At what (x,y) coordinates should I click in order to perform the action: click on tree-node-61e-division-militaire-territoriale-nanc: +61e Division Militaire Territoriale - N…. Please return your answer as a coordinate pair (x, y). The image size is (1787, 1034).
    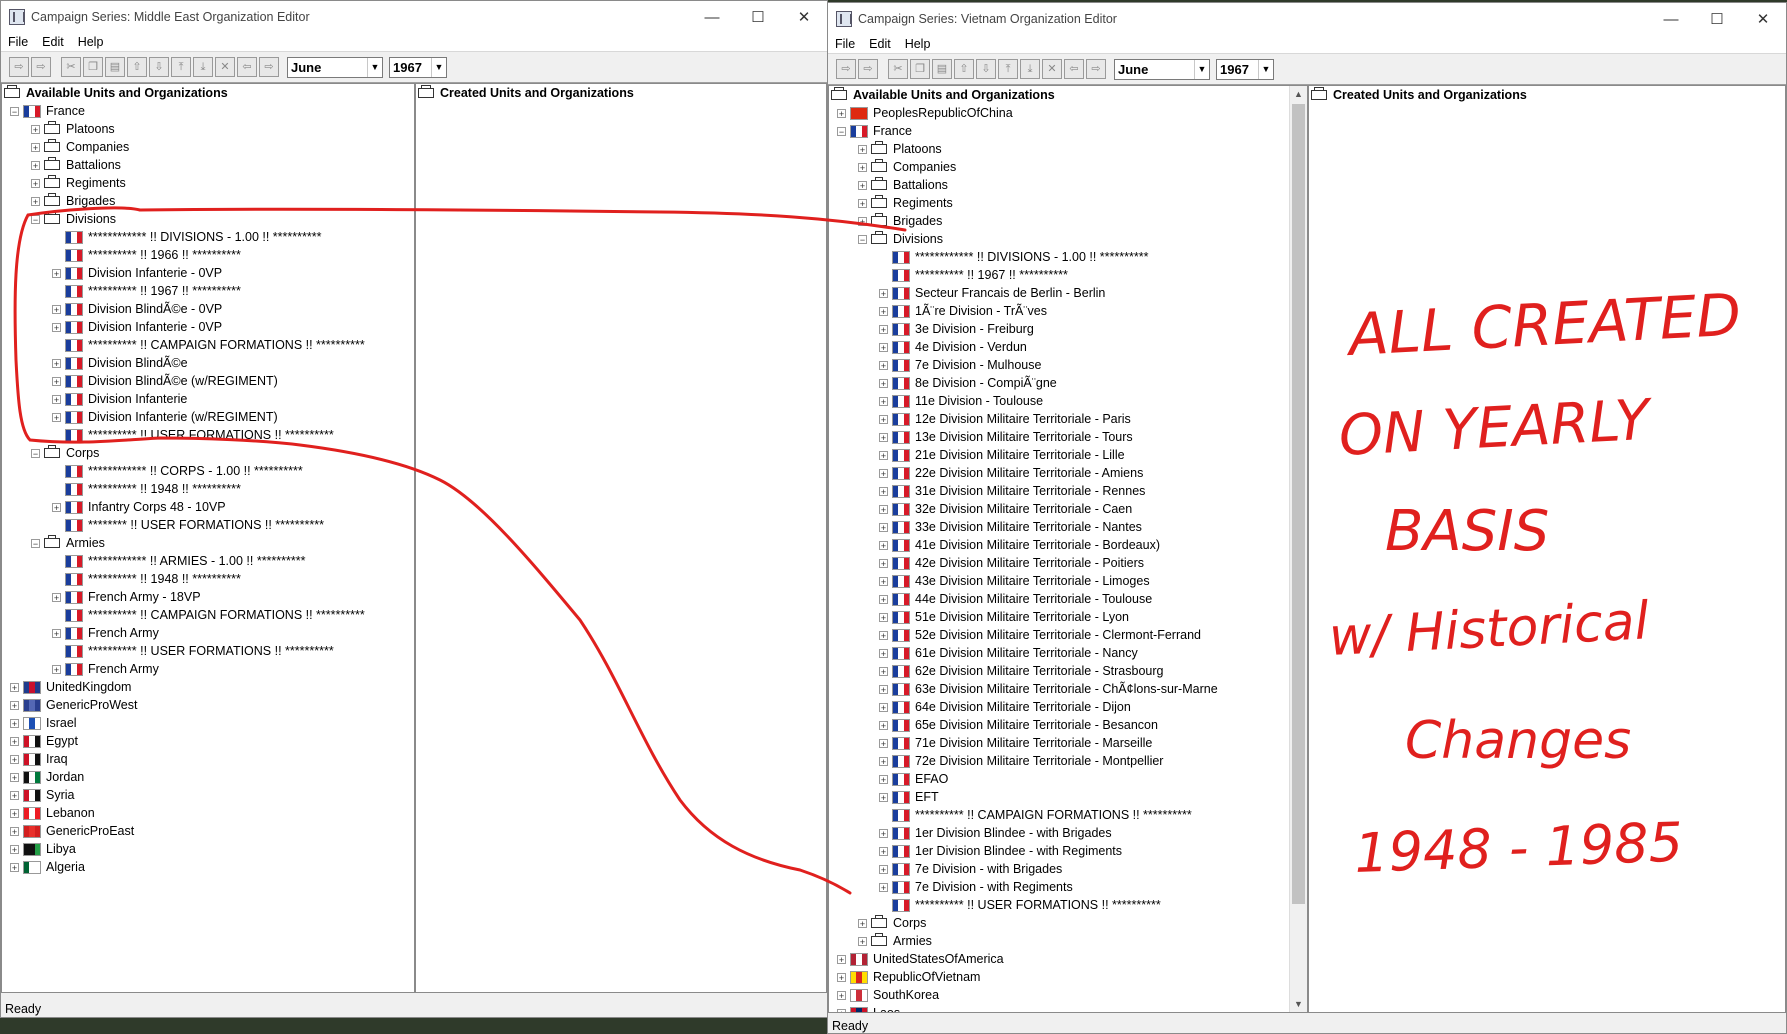
    Looking at the image, I should click on (1068, 653).